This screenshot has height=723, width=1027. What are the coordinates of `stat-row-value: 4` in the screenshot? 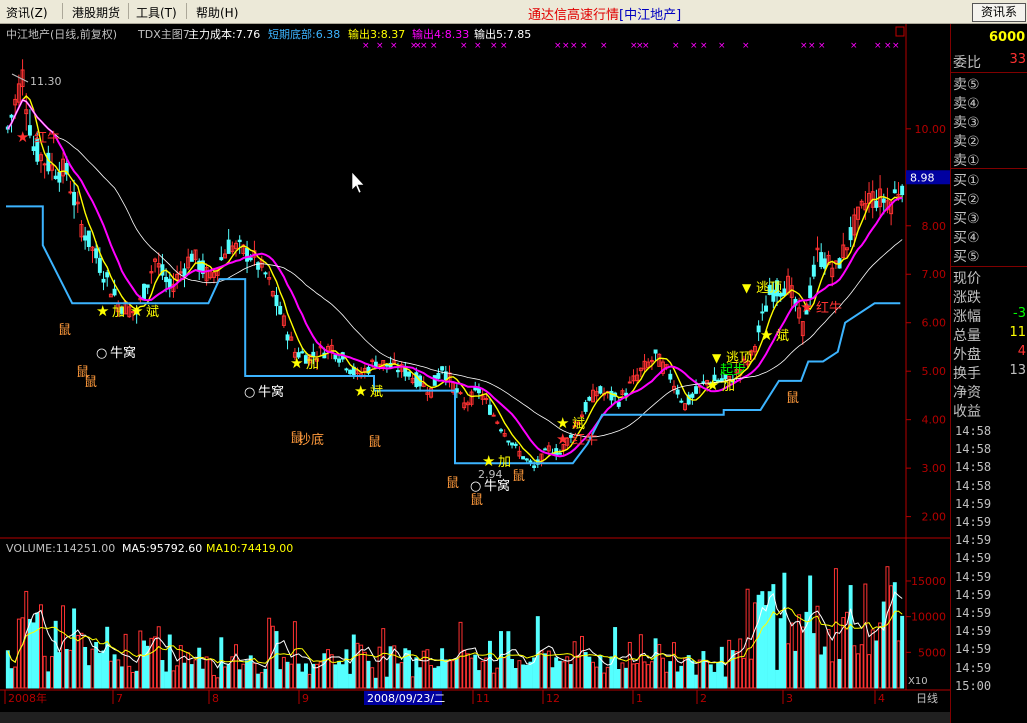 It's located at (1021, 351).